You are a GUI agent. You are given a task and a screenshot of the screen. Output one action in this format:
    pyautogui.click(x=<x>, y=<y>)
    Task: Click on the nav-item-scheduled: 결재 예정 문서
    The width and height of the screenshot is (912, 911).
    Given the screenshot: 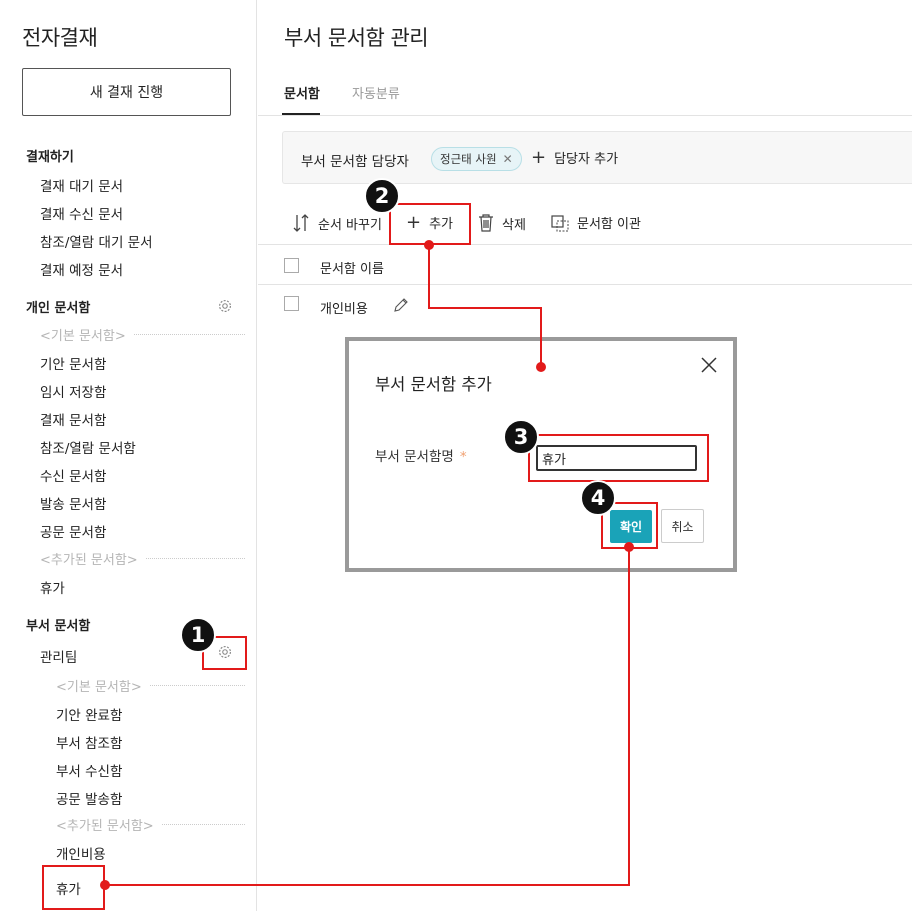 What is the action you would take?
    pyautogui.click(x=81, y=269)
    